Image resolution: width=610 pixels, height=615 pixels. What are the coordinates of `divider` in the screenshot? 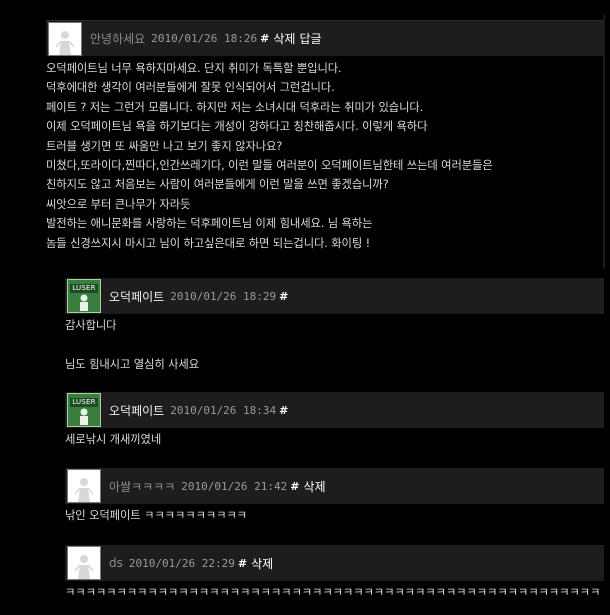 It's located at (604, 142).